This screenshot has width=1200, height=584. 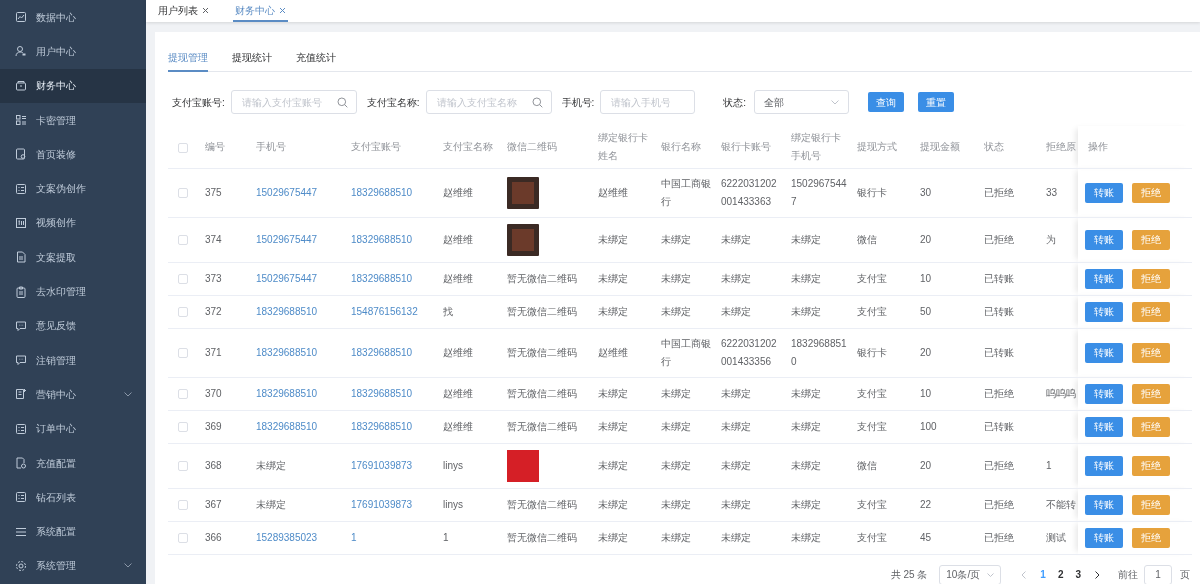 What do you see at coordinates (21, 85) in the screenshot?
I see `wallet-icon` at bounding box center [21, 85].